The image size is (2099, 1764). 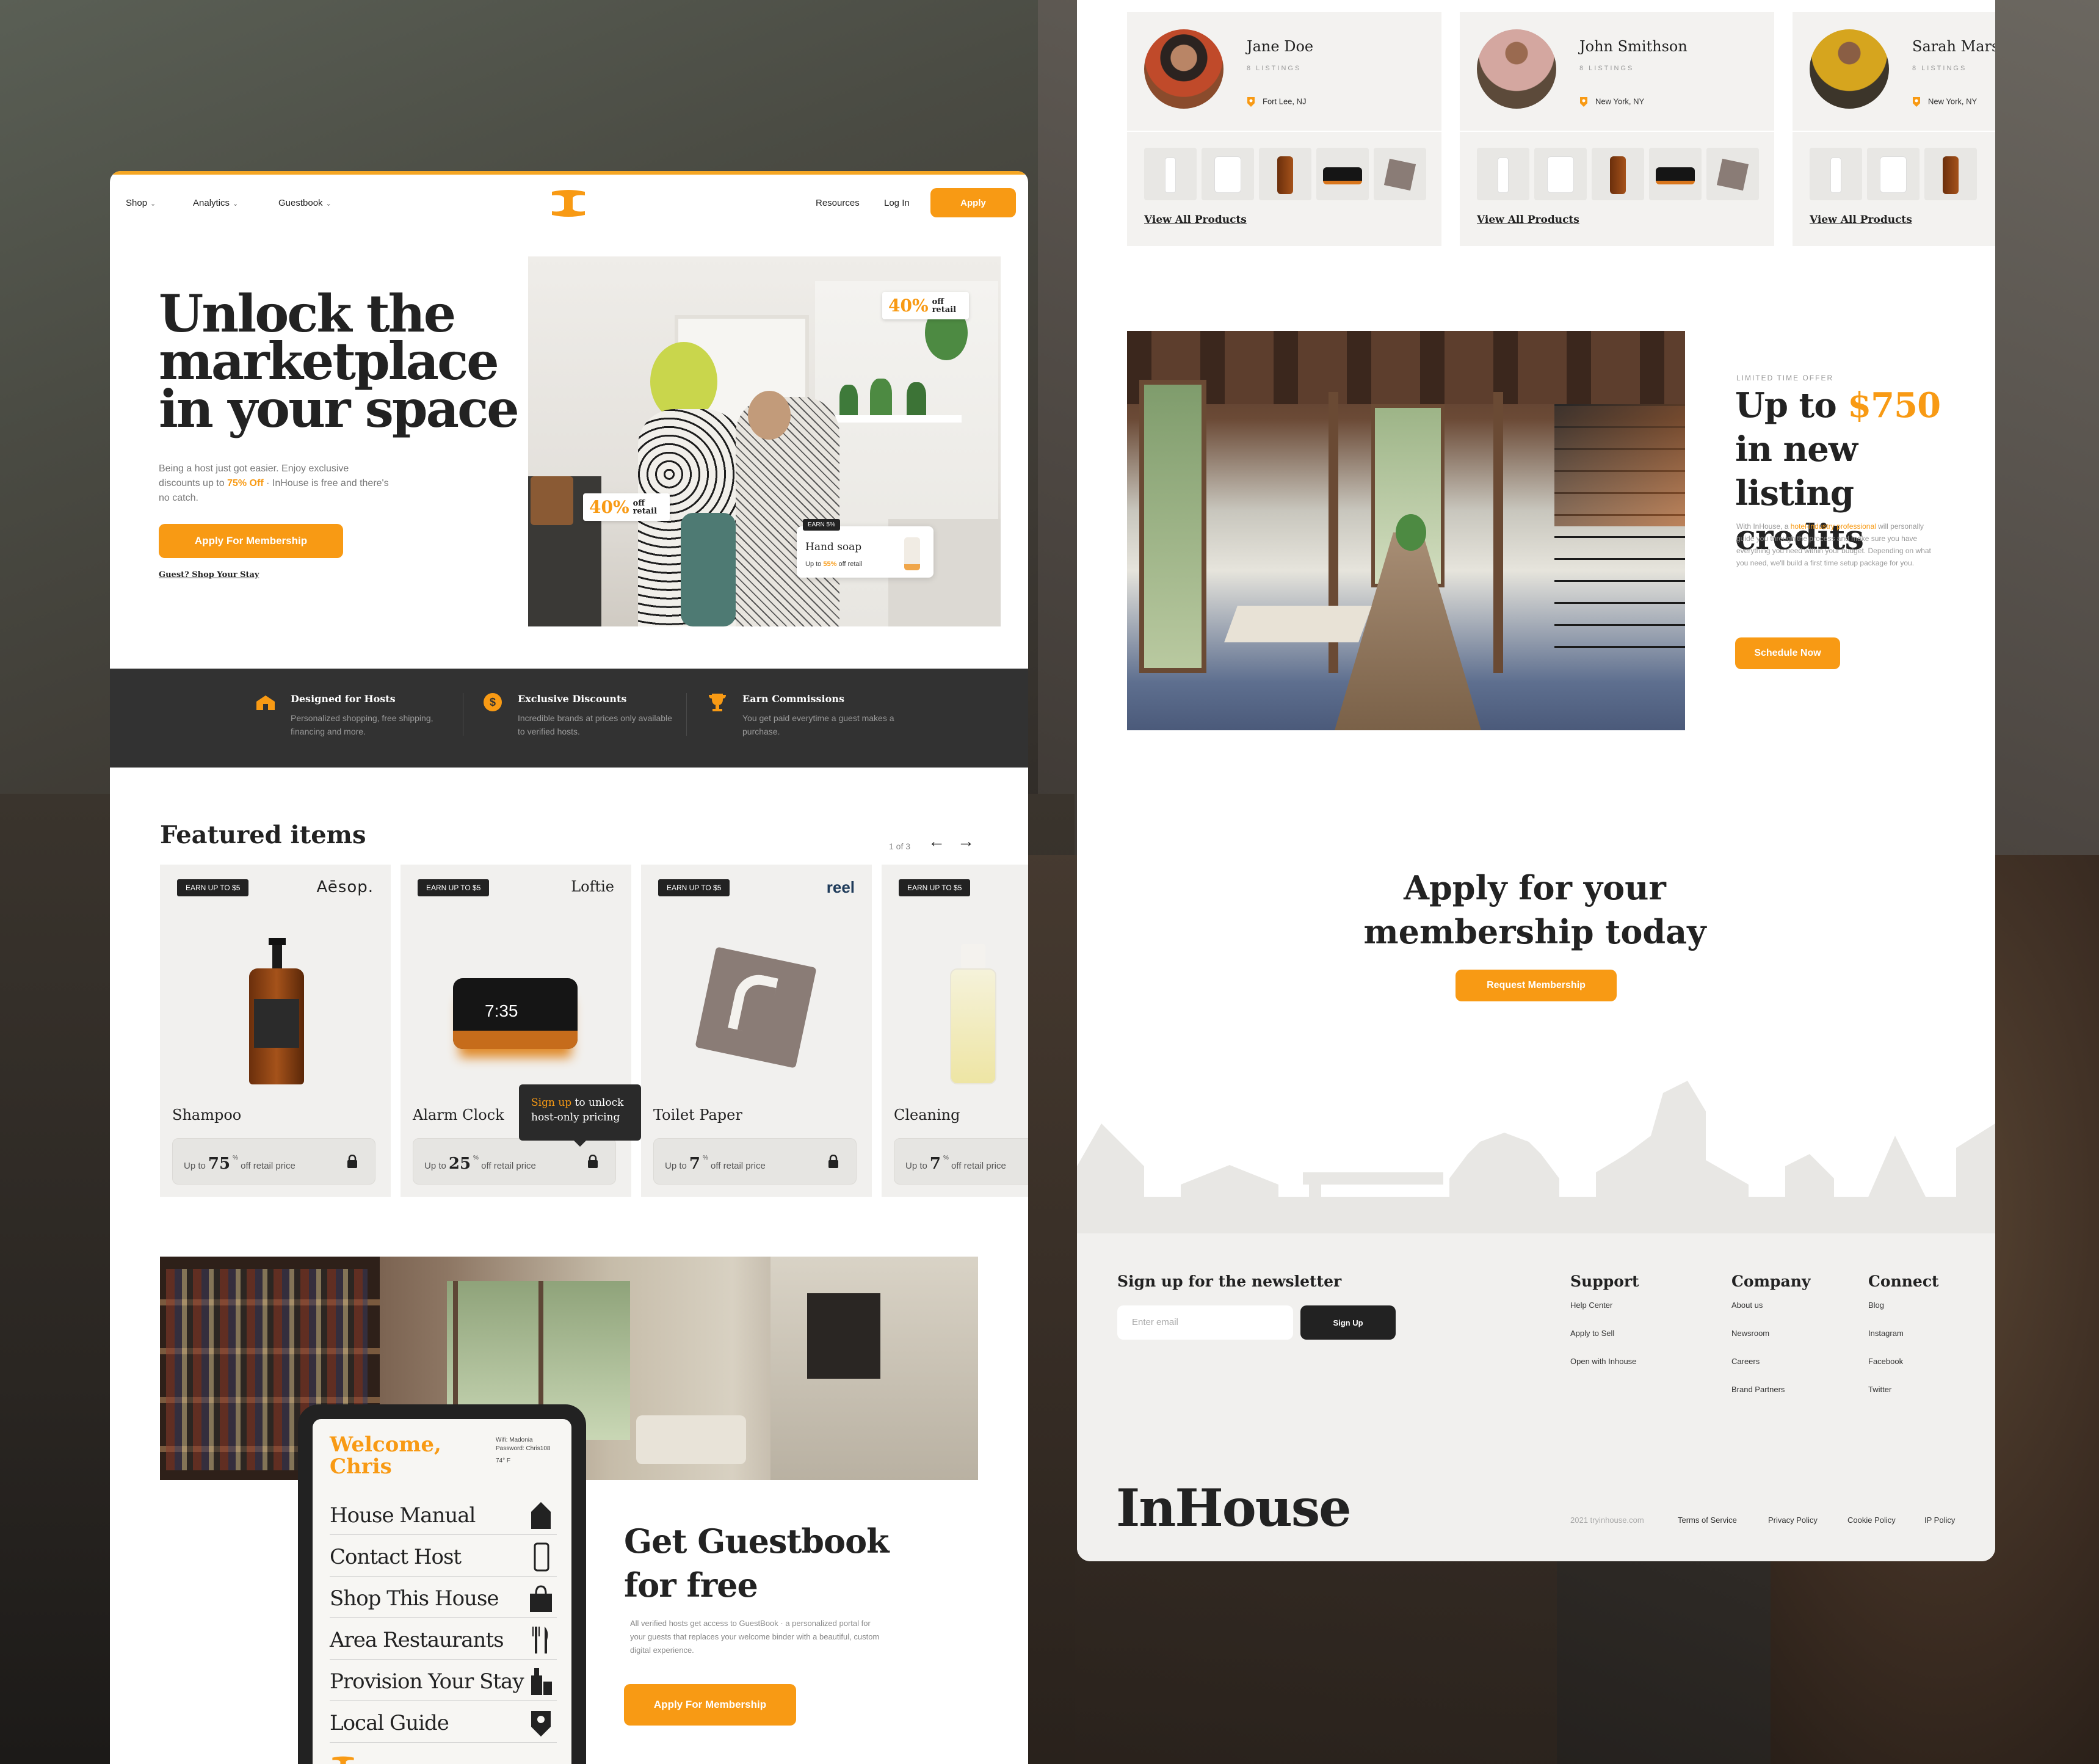 What do you see at coordinates (209, 574) in the screenshot?
I see `guest-shop-link: Guest? Shop Your Stay` at bounding box center [209, 574].